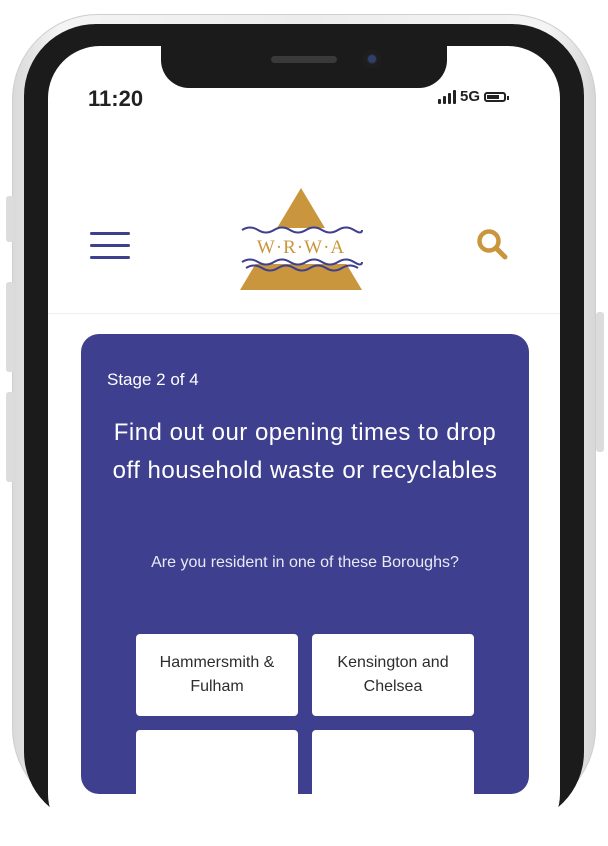 The height and width of the screenshot is (846, 608). I want to click on signal-icon, so click(447, 96).